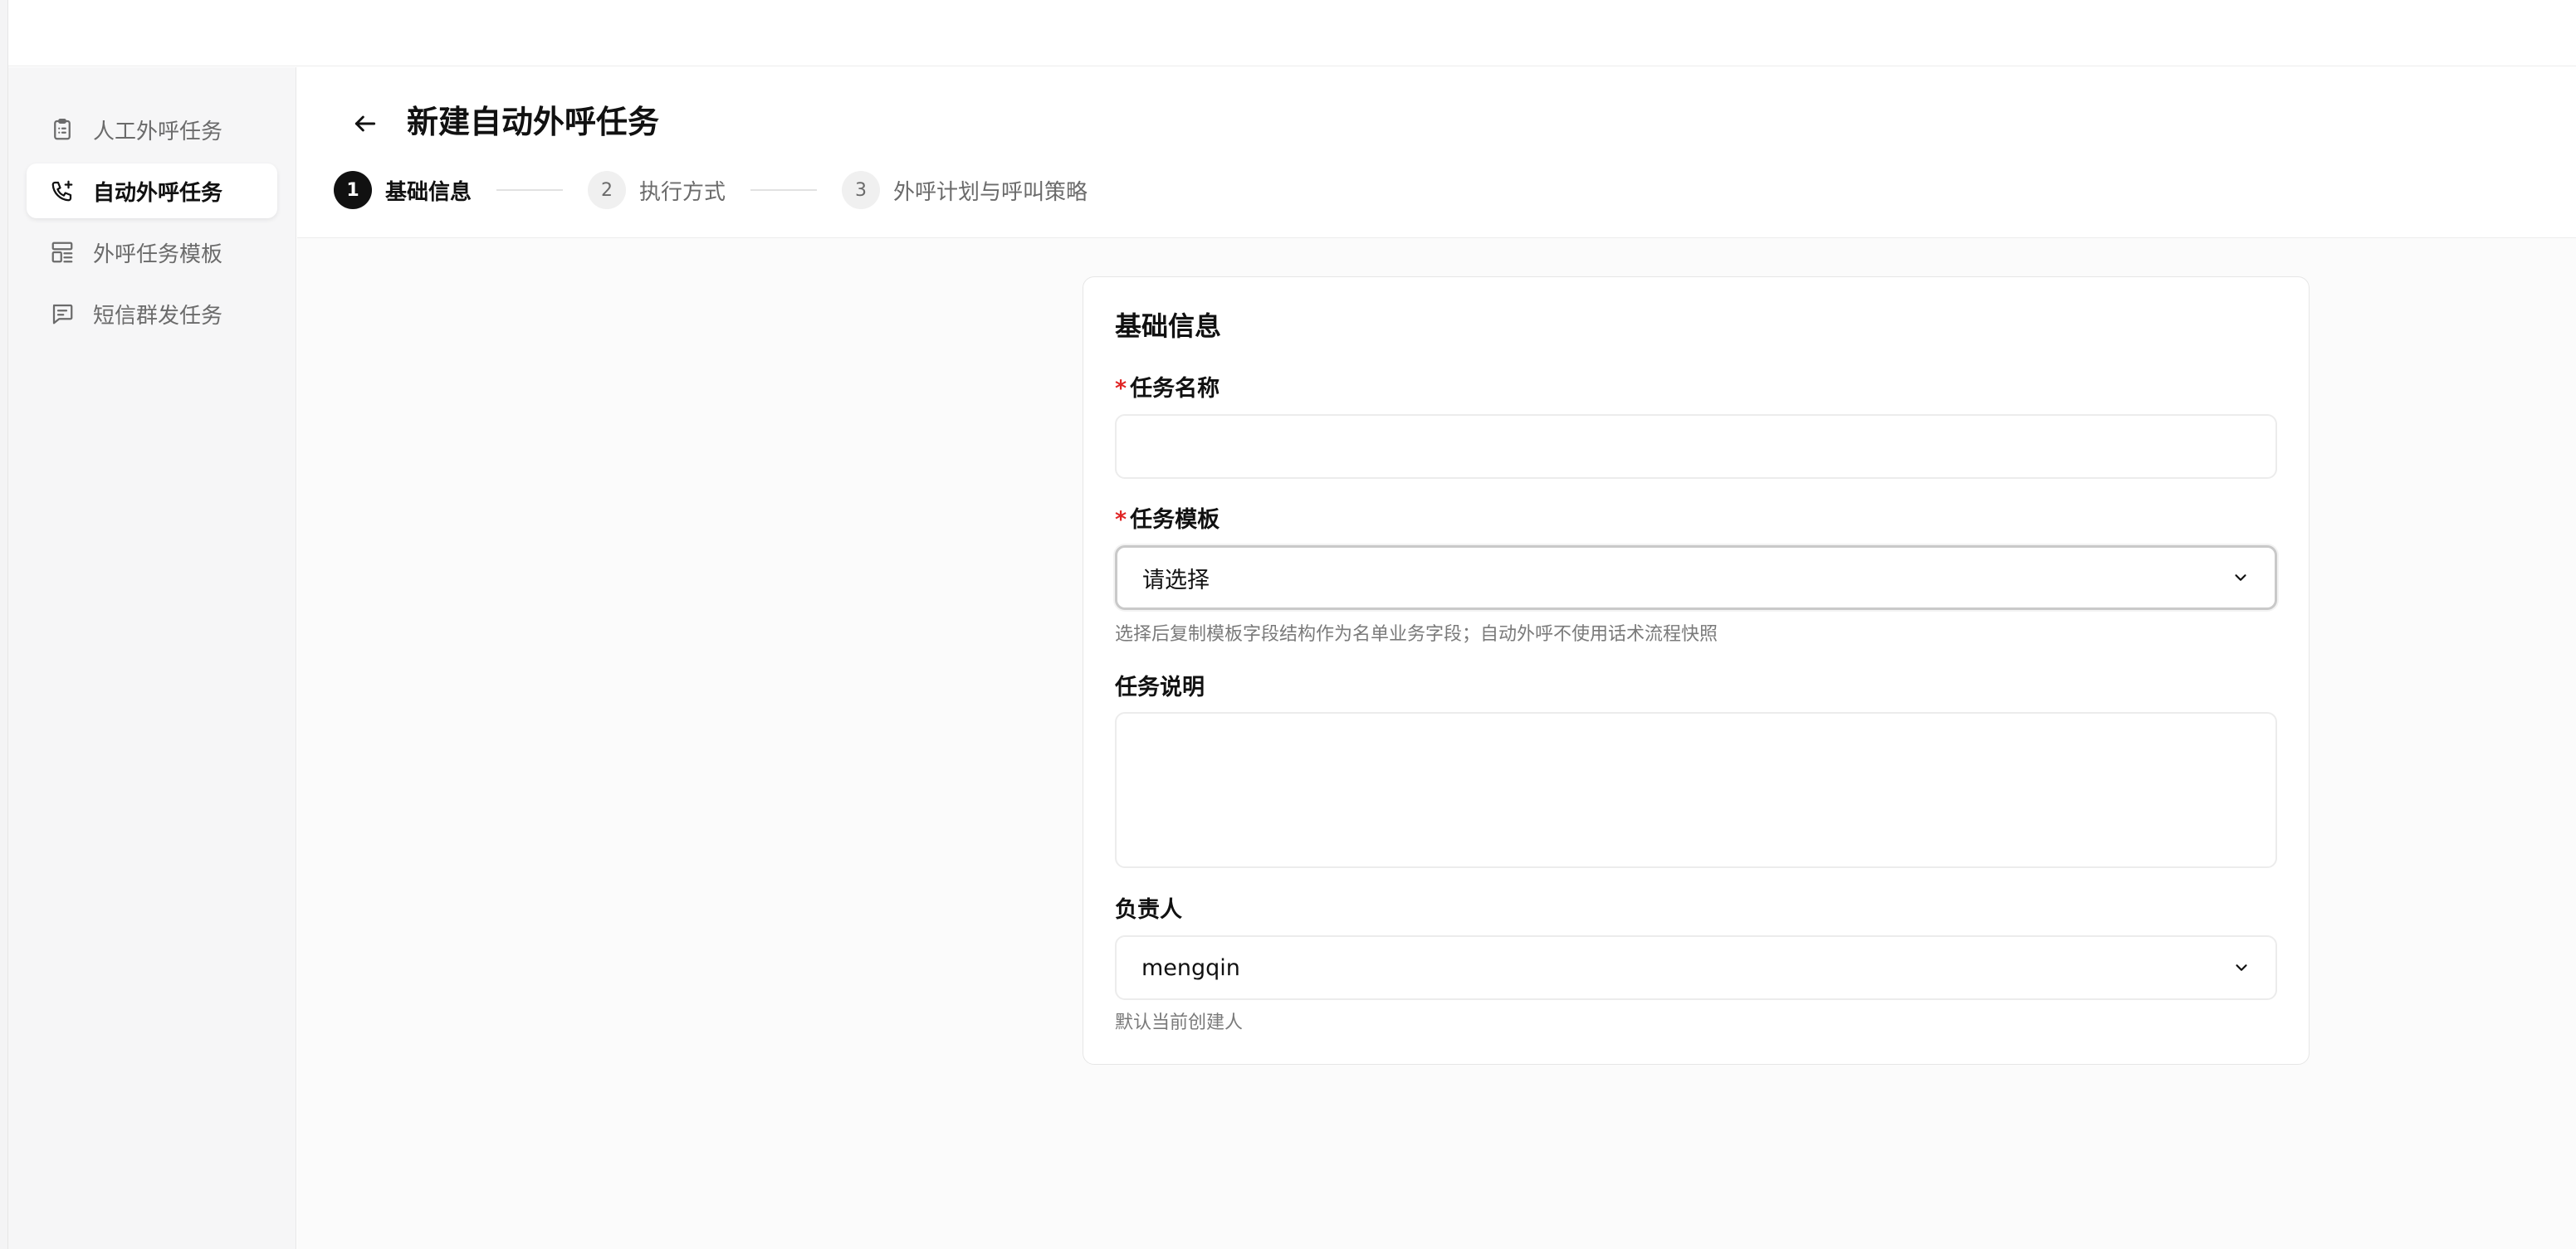 This screenshot has width=2576, height=1249. Describe the element at coordinates (1168, 326) in the screenshot. I see `section-title: 基础信息` at that location.